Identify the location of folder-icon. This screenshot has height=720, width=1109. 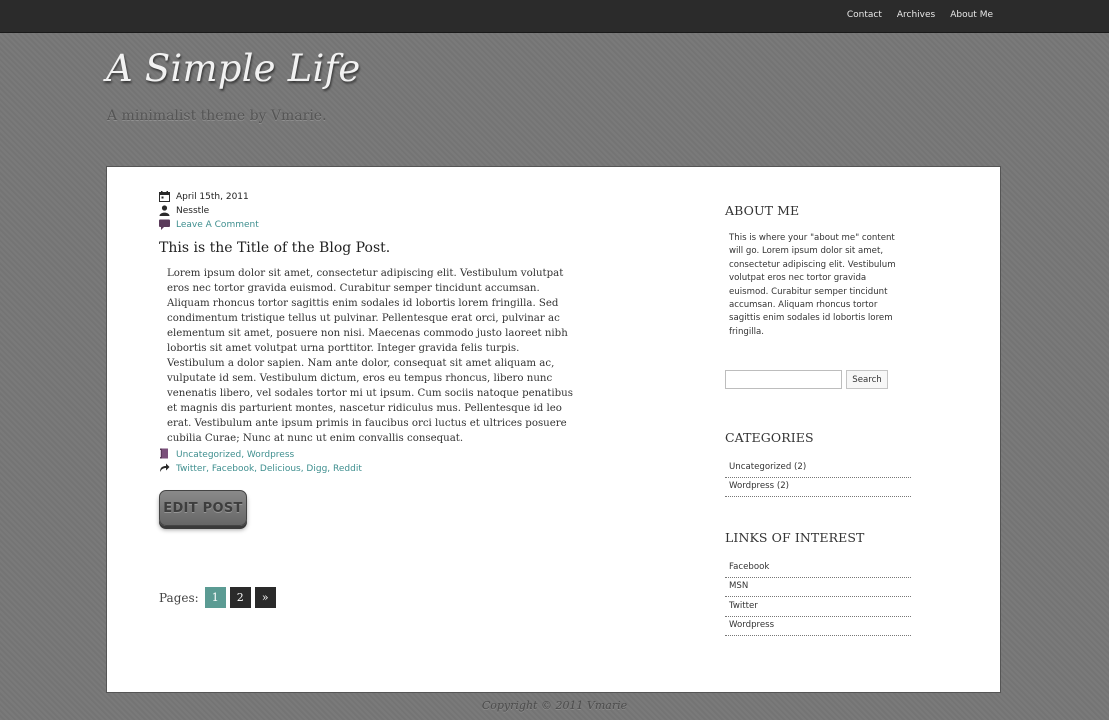
(164, 455).